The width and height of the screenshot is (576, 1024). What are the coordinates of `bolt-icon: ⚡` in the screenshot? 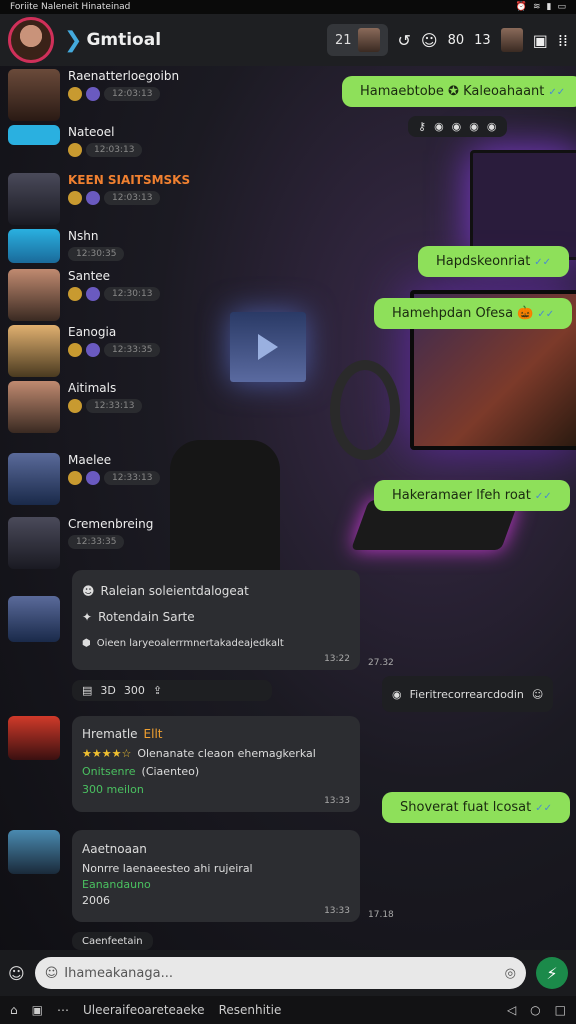 It's located at (552, 973).